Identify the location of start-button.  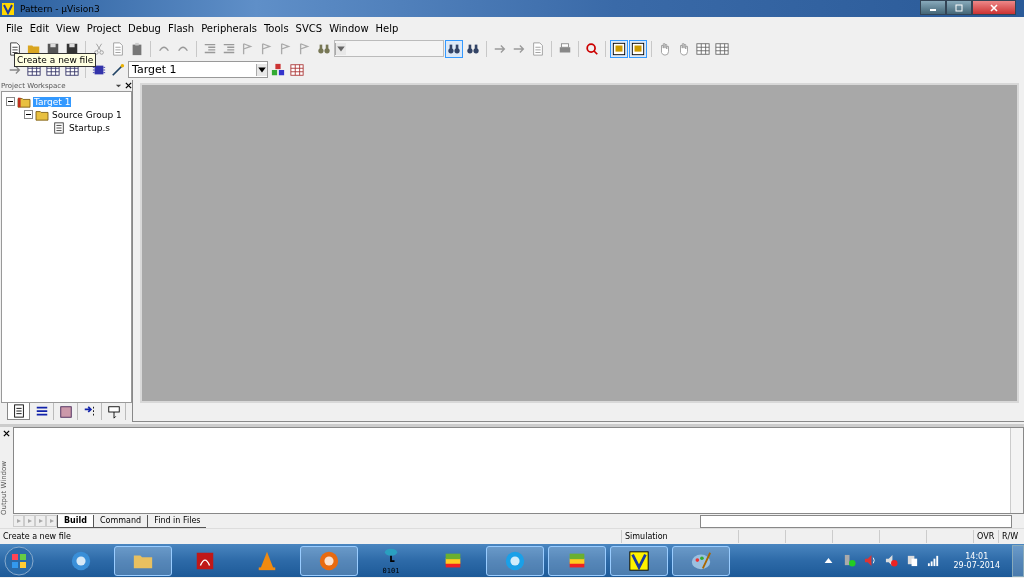
(19, 560).